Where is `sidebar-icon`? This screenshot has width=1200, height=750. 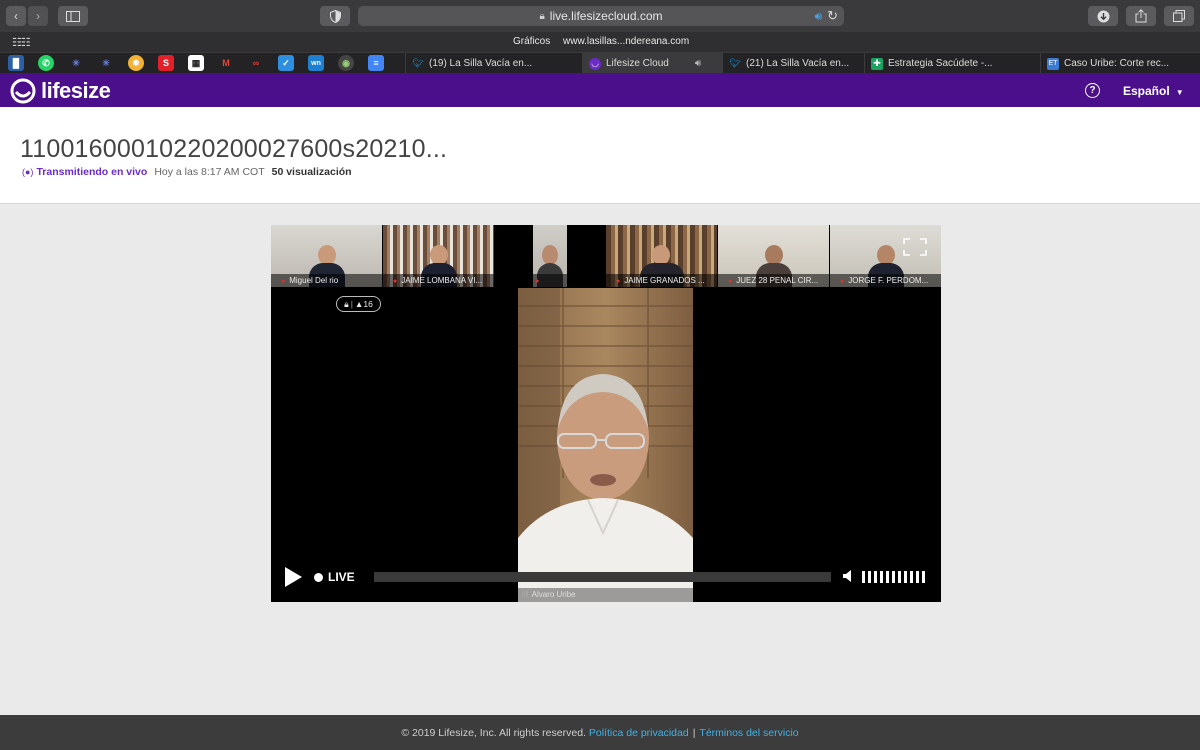
sidebar-icon is located at coordinates (73, 16).